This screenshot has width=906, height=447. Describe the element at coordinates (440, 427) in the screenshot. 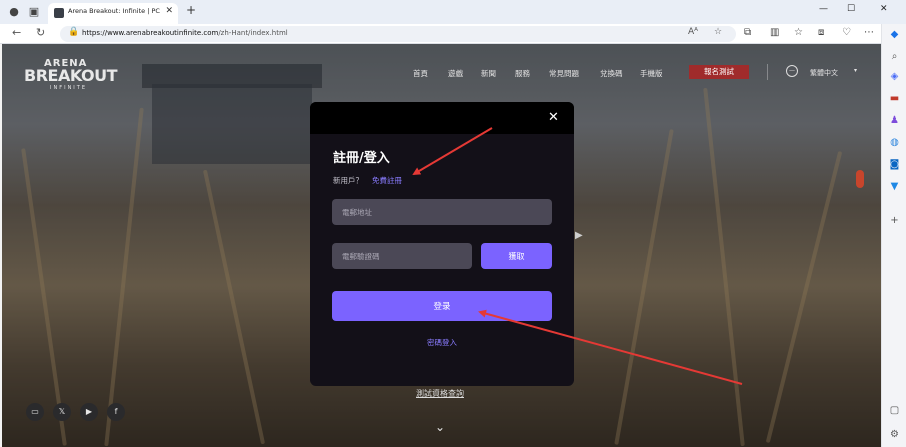

I see `scroll-down-icon: ⌄` at that location.